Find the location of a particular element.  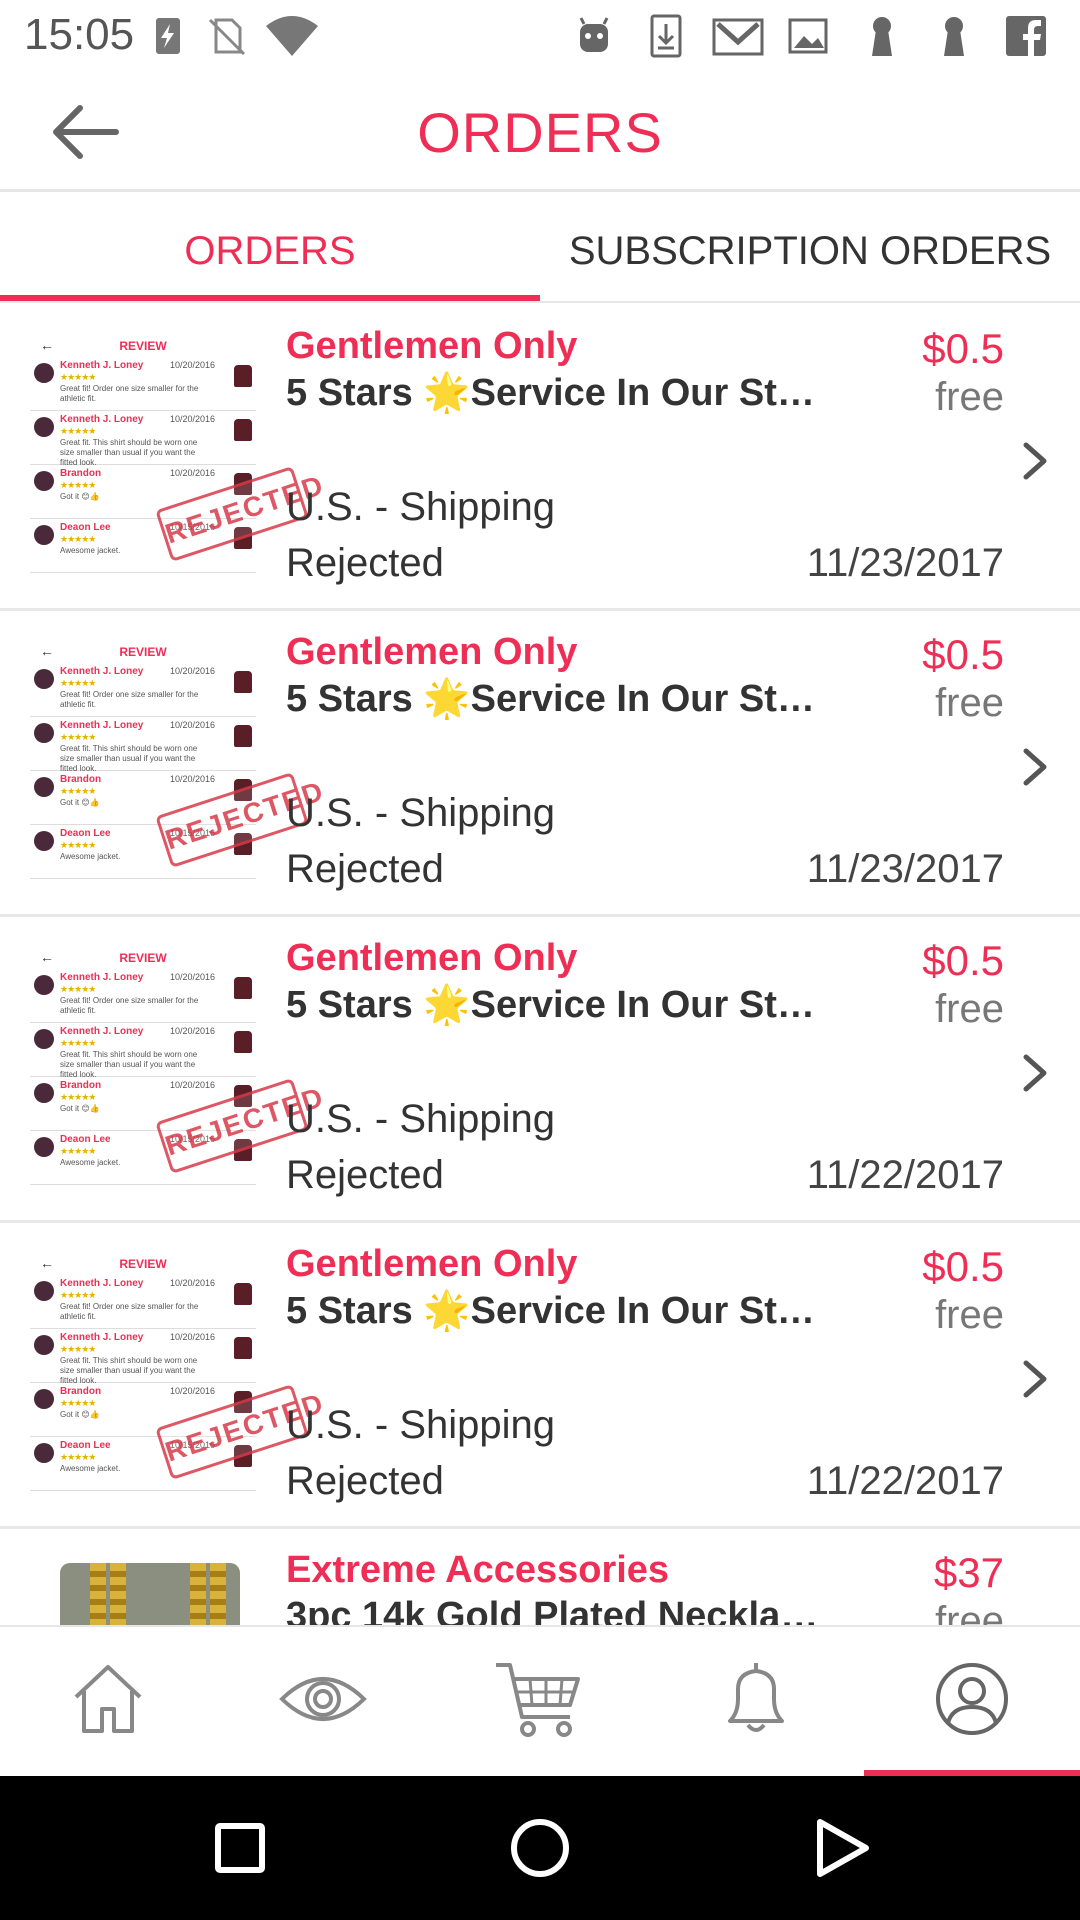

order-date: 11/23/2017 is located at coordinates (905, 563).